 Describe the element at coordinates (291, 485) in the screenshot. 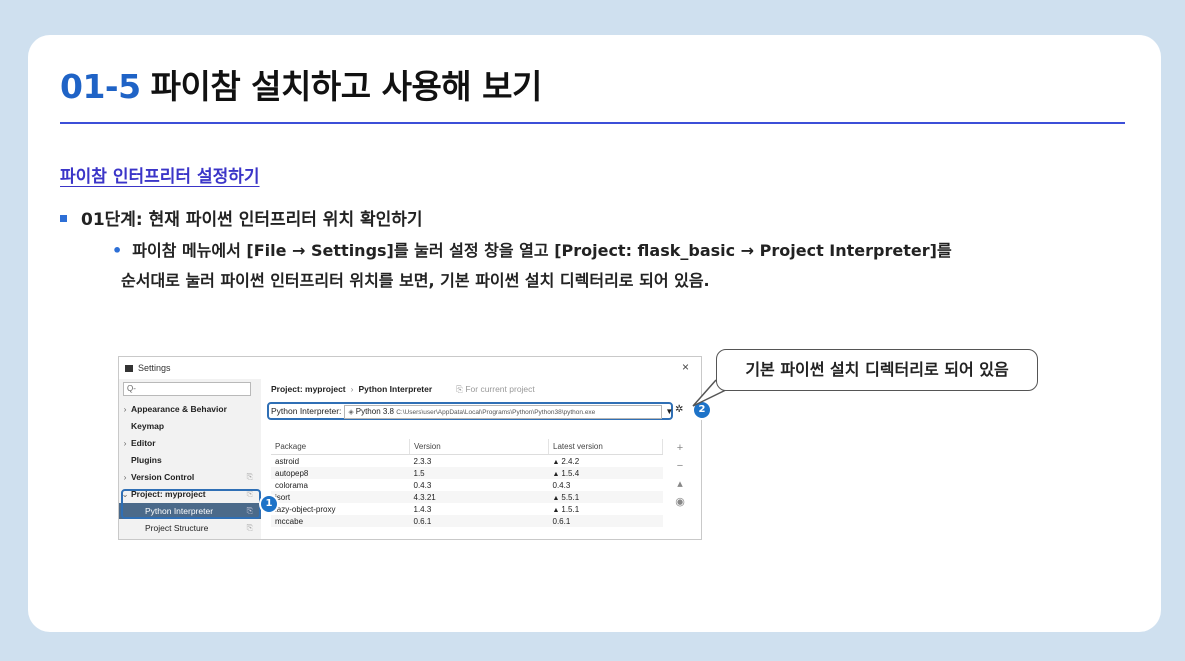

I see `package-name-text: colorama` at that location.